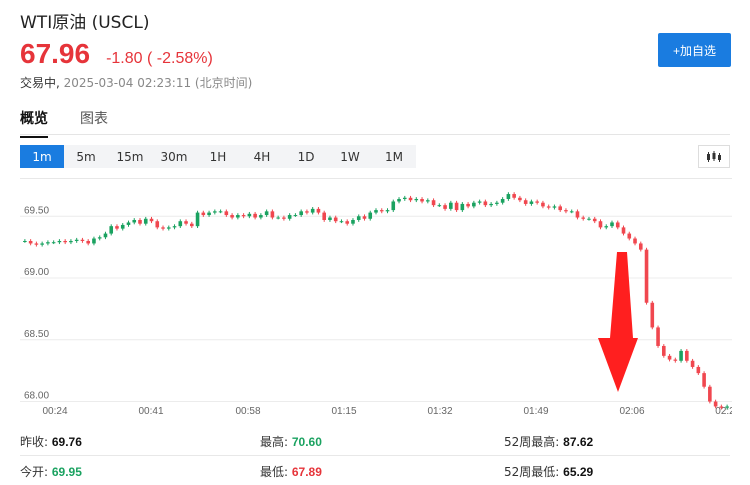 This screenshot has width=750, height=485. What do you see at coordinates (343, 411) in the screenshot?
I see `x-tick-label: 01:15` at bounding box center [343, 411].